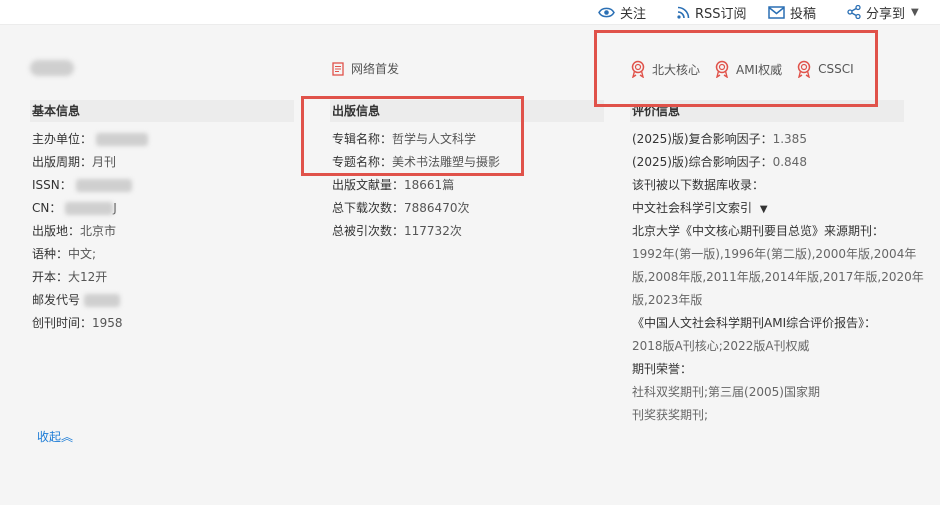 The image size is (940, 505). I want to click on info-row: 邮发代号, so click(90, 302).